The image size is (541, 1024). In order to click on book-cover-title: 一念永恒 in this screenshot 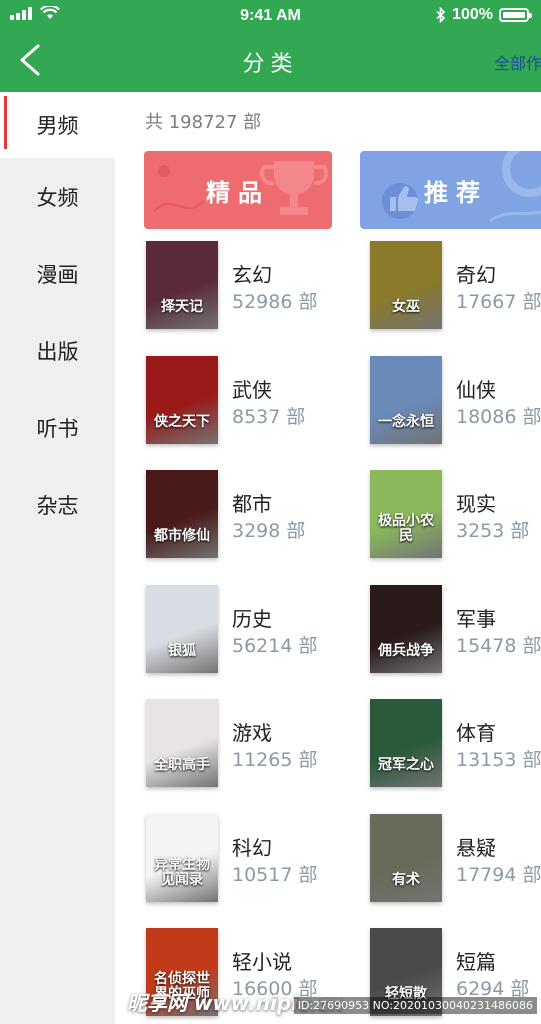, I will do `click(406, 421)`.